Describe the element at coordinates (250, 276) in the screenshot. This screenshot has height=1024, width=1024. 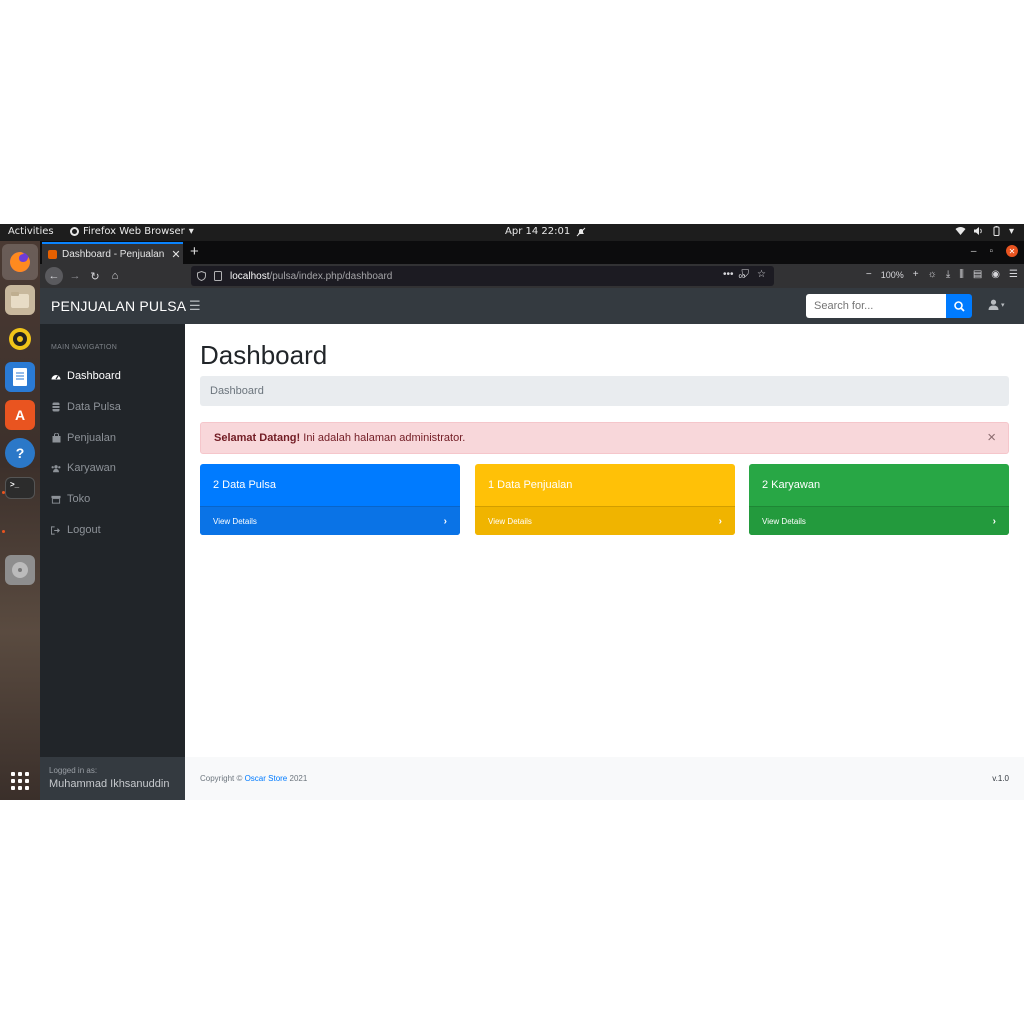
I see `url-host: localhost` at that location.